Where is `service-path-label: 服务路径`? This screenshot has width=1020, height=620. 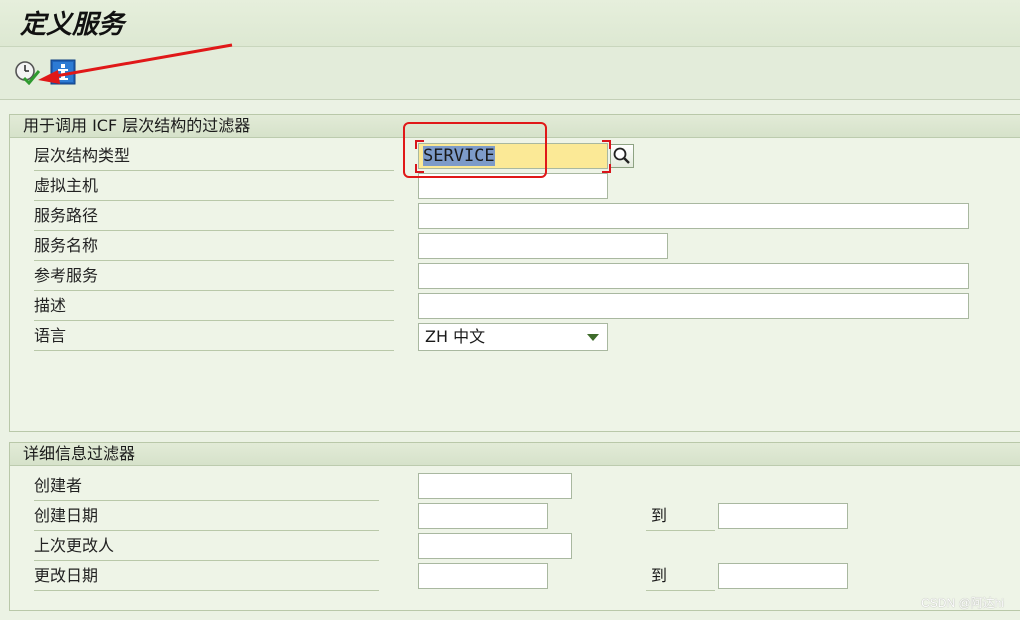 service-path-label: 服务路径 is located at coordinates (214, 216).